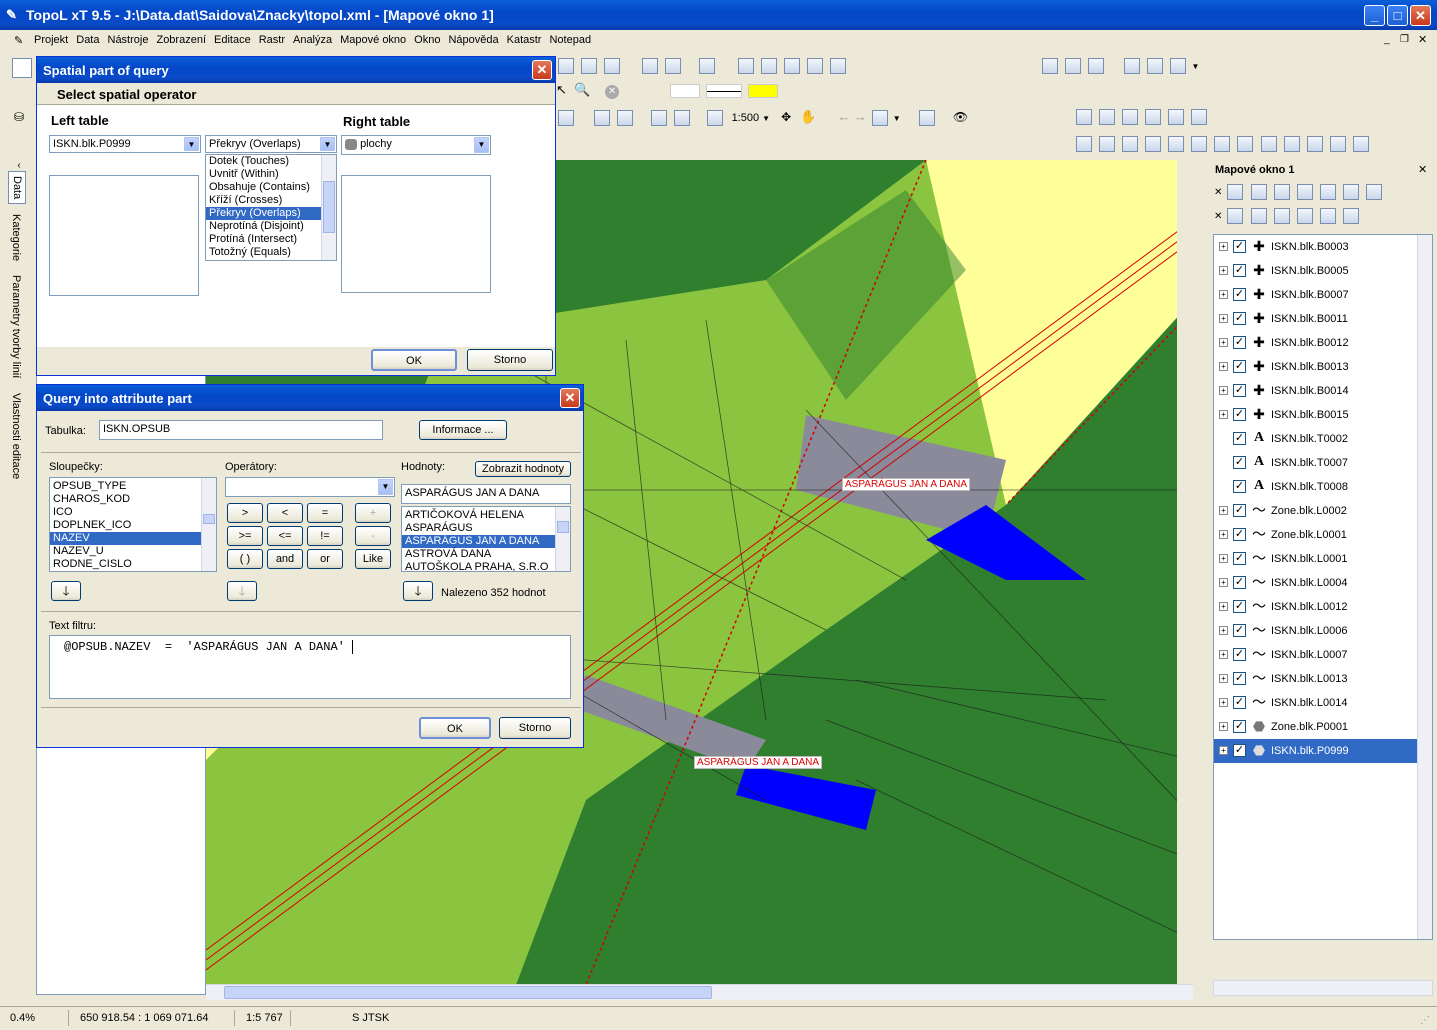  Describe the element at coordinates (241, 430) in the screenshot. I see `table-field: ISKN.OPSUB` at that location.